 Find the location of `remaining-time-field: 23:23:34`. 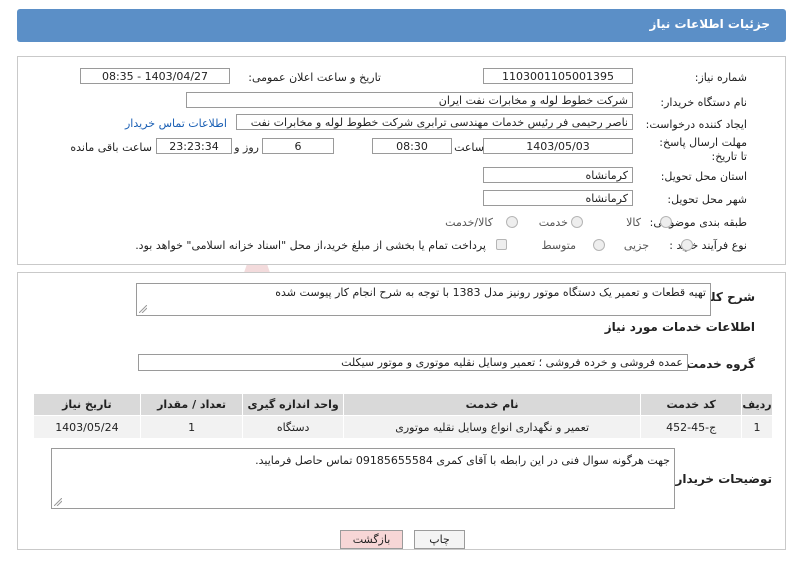

remaining-time-field: 23:23:34 is located at coordinates (194, 146).